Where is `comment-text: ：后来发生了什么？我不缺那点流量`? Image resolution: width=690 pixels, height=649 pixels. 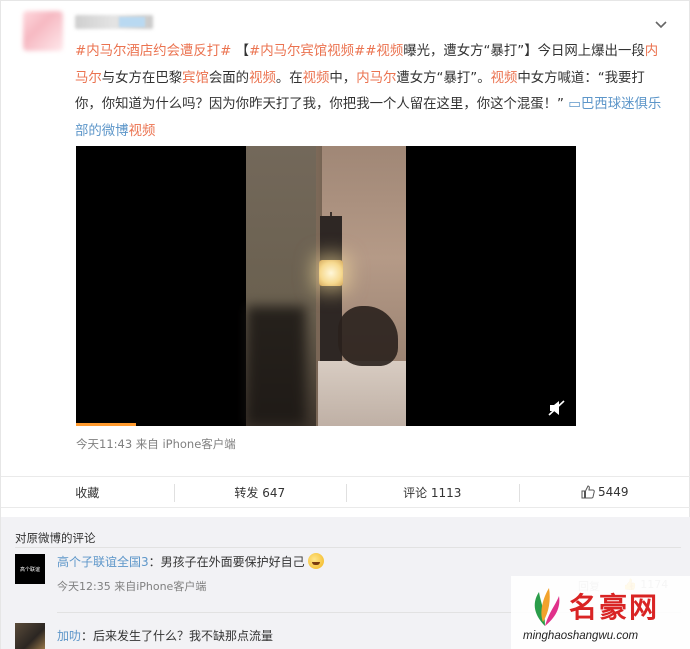
comment-text: ：后来发生了什么？我不缺那点流量 is located at coordinates (177, 636).